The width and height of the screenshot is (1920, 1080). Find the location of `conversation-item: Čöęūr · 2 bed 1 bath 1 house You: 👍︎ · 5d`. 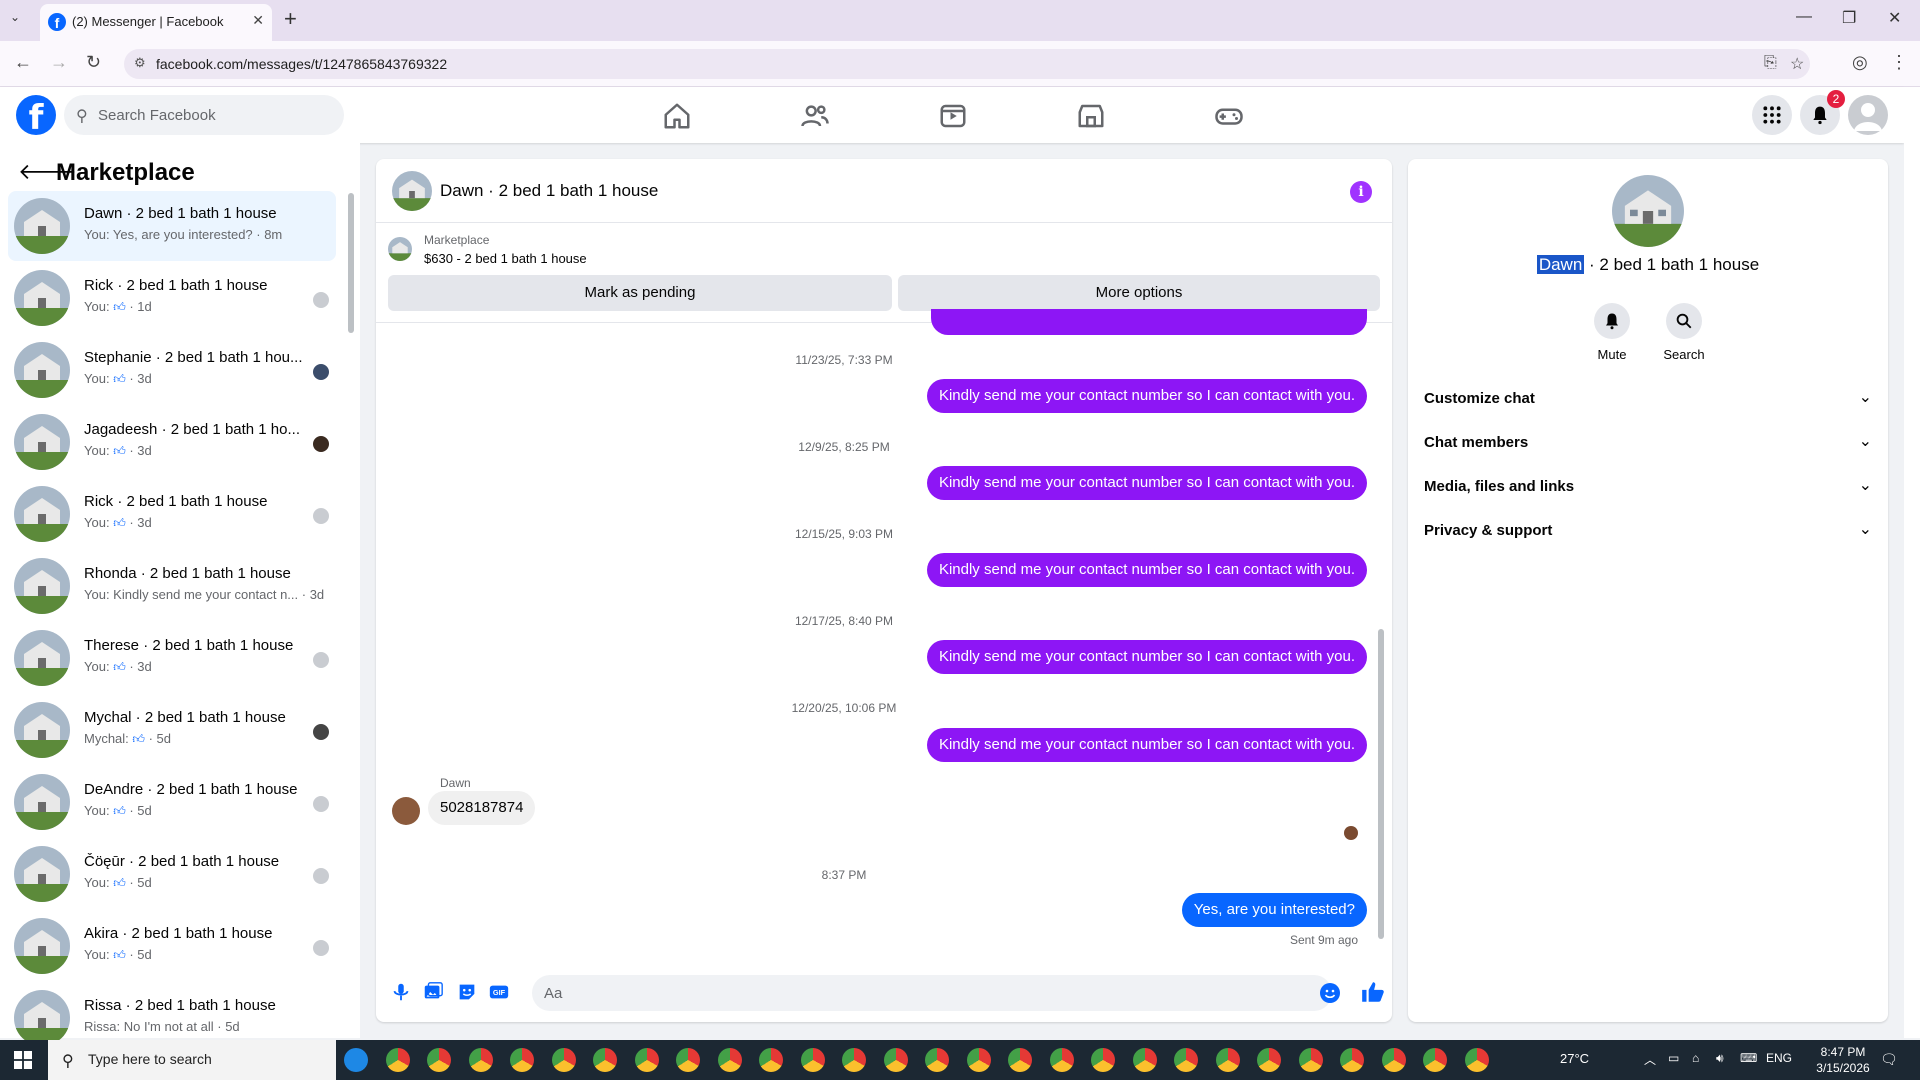

conversation-item: Čöęūr · 2 bed 1 bath 1 house You: 👍︎ · 5d is located at coordinates (172, 874).